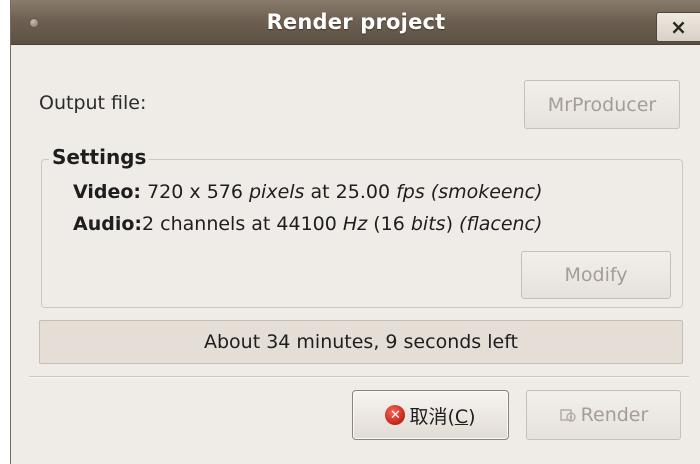 The width and height of the screenshot is (700, 464). What do you see at coordinates (395, 415) in the screenshot?
I see `cancel-circle-icon: ✕` at bounding box center [395, 415].